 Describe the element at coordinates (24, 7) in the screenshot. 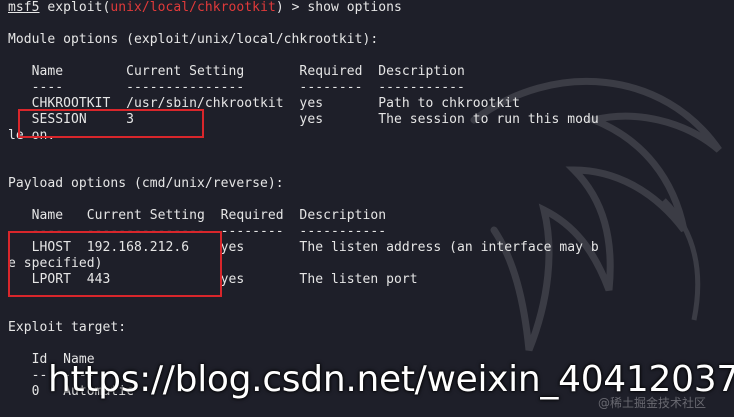

I see `prompt-prefix: msf5` at that location.